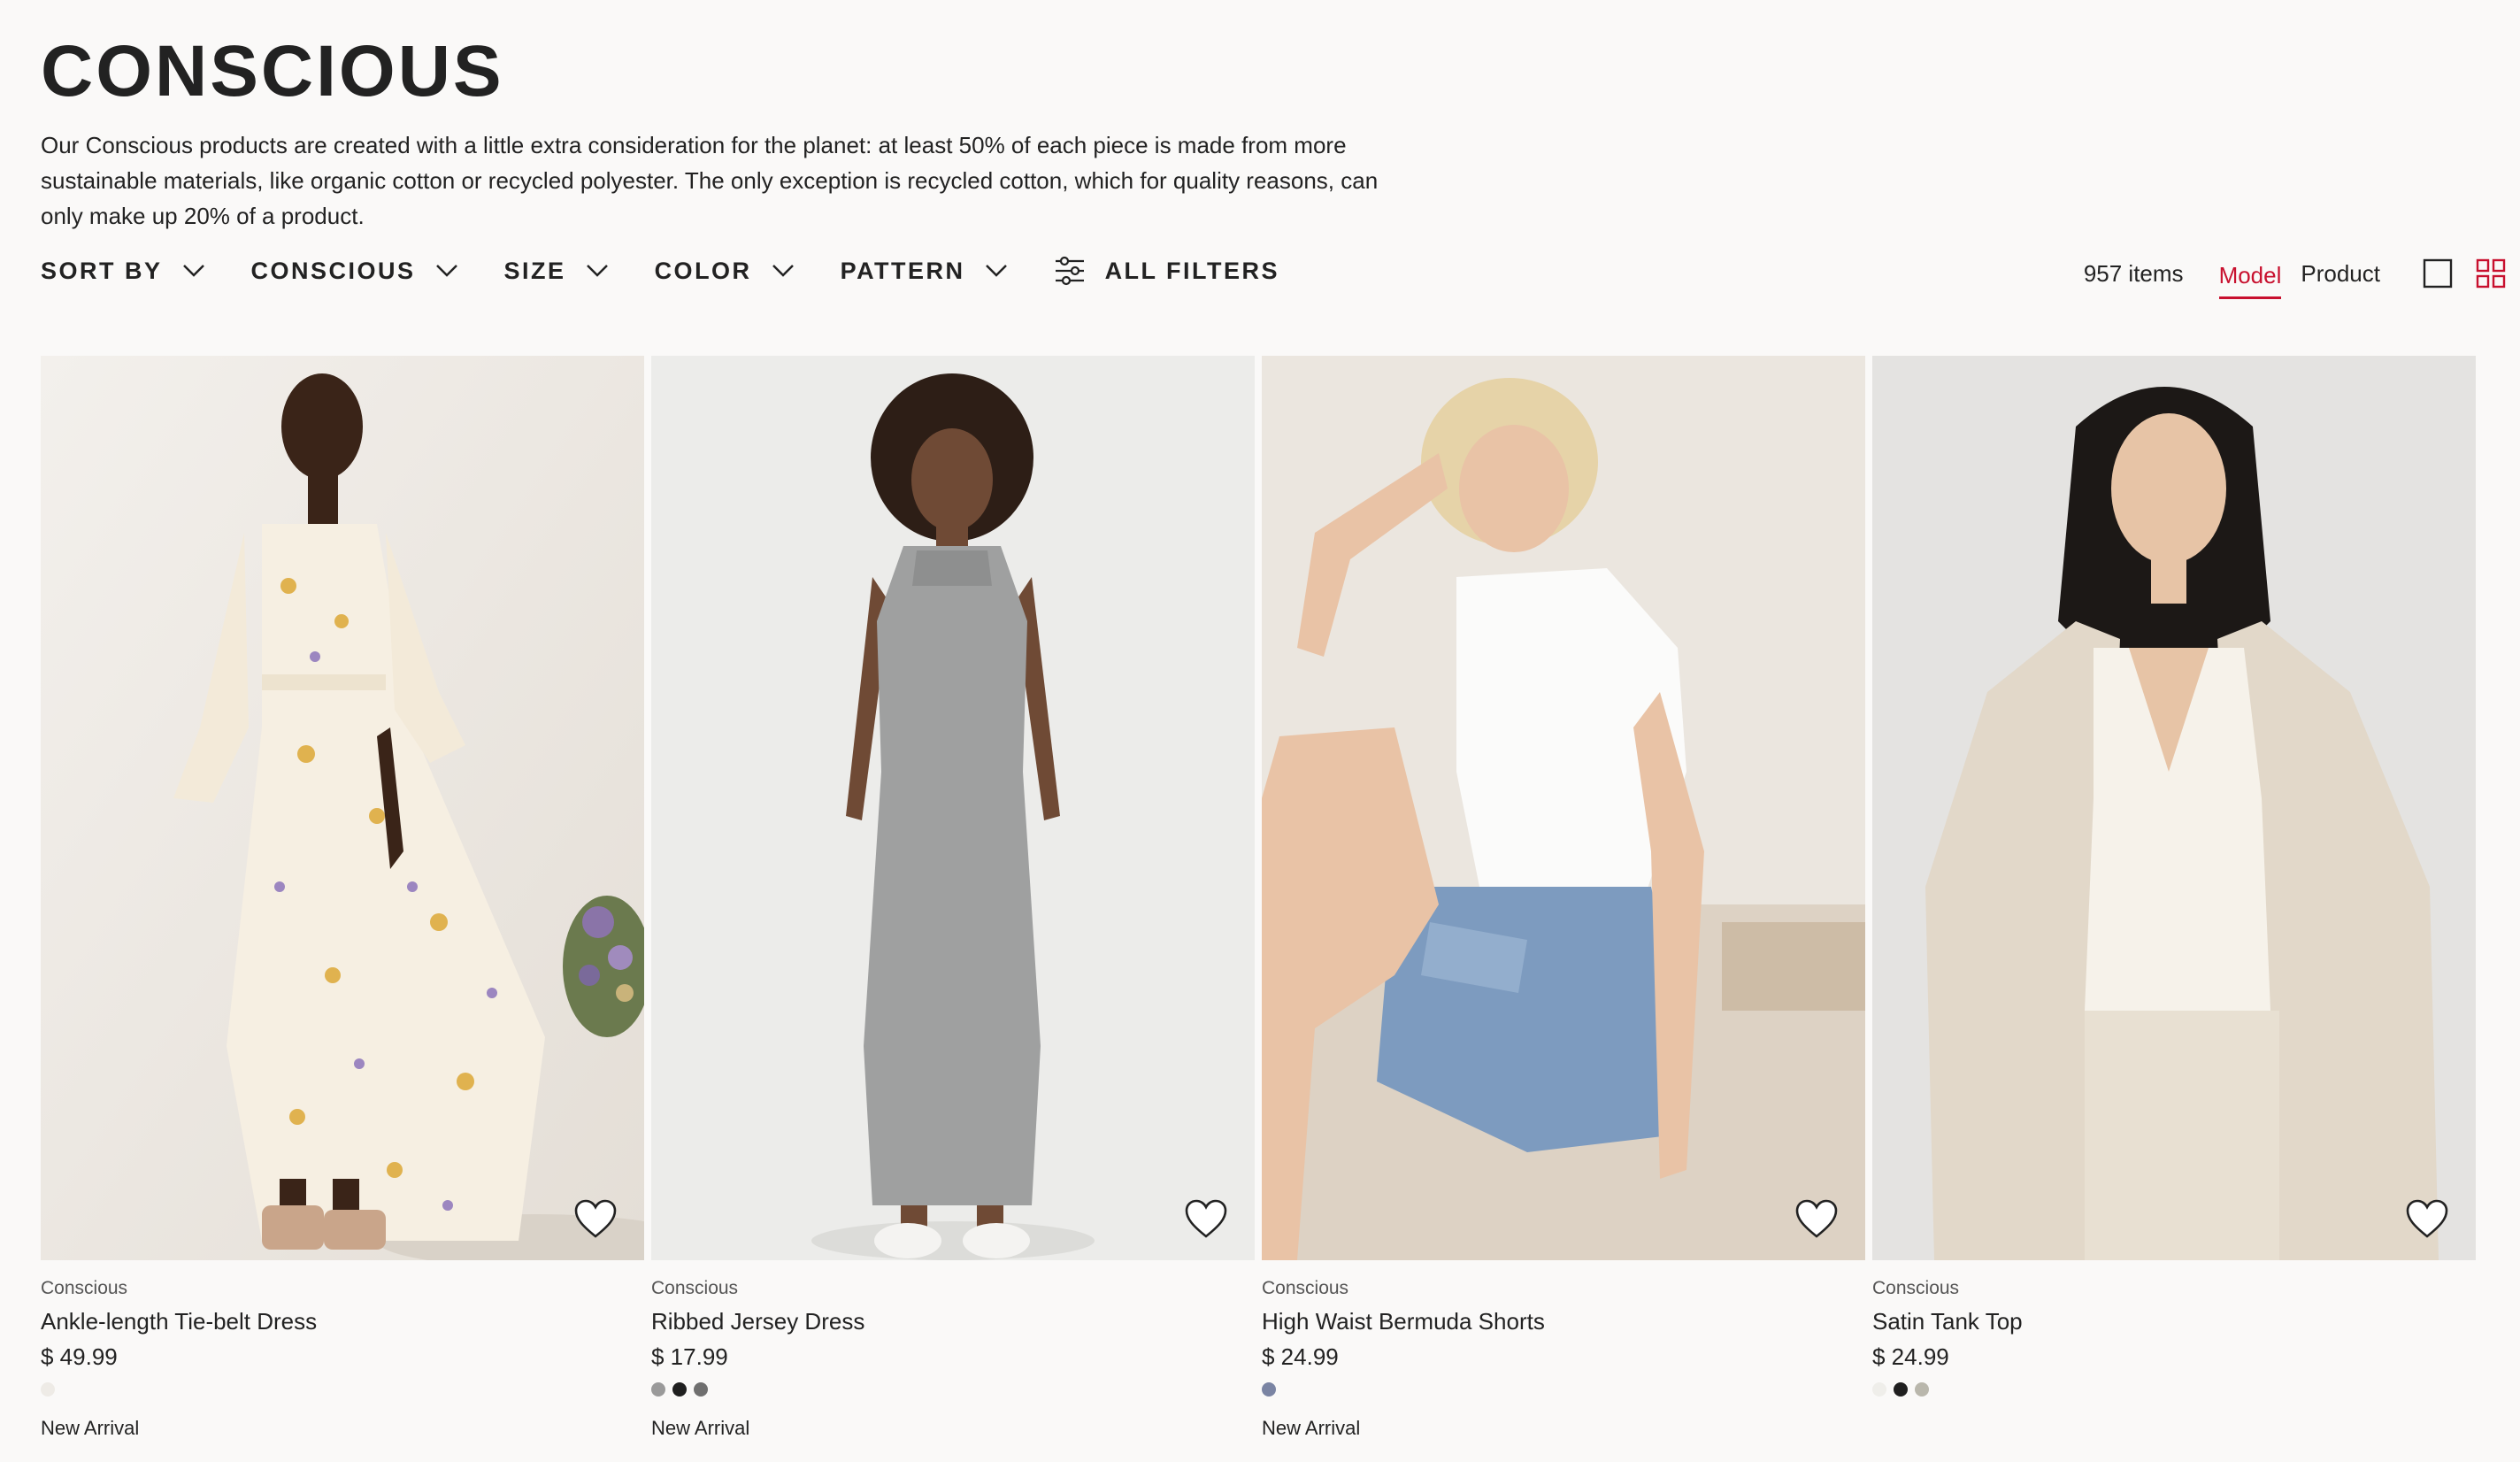  What do you see at coordinates (1069, 271) in the screenshot?
I see `sliders-icon` at bounding box center [1069, 271].